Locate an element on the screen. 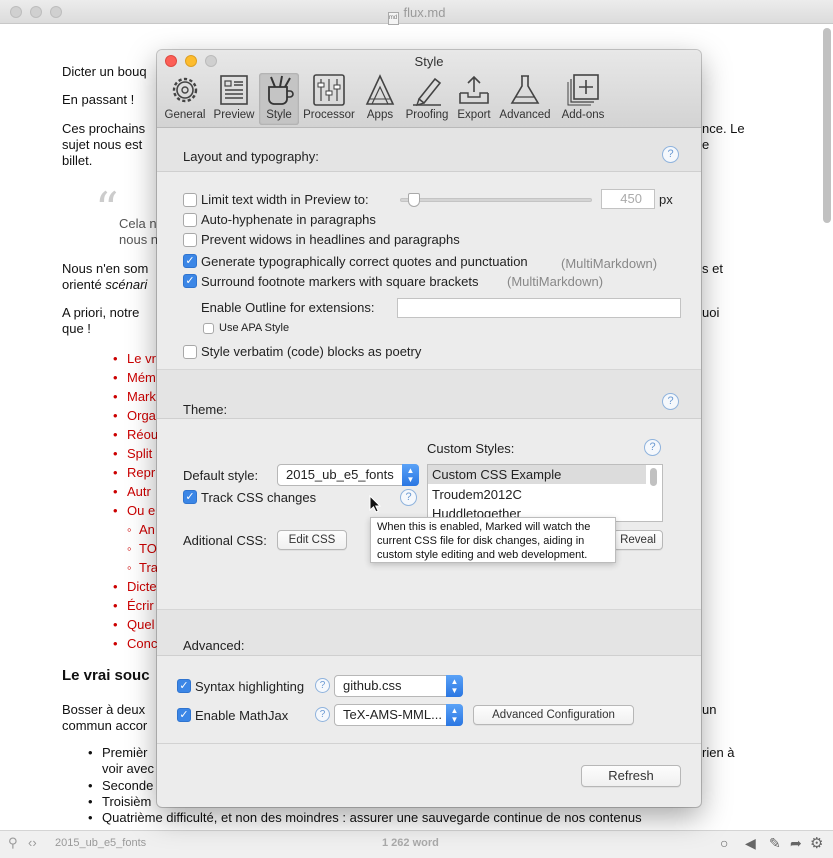 This screenshot has width=833, height=858. toc-link: Repr is located at coordinates (134, 473).